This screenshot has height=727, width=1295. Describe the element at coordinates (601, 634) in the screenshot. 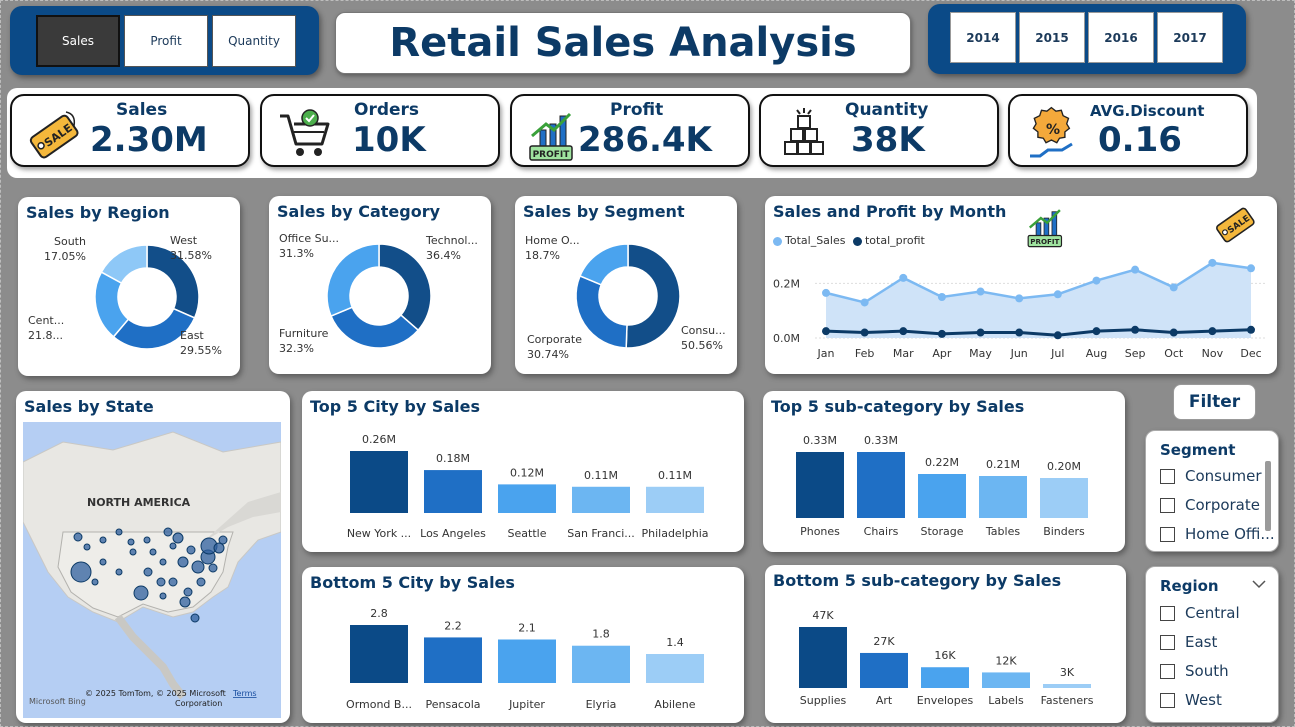

I see `bar-value-label: 1.8` at that location.